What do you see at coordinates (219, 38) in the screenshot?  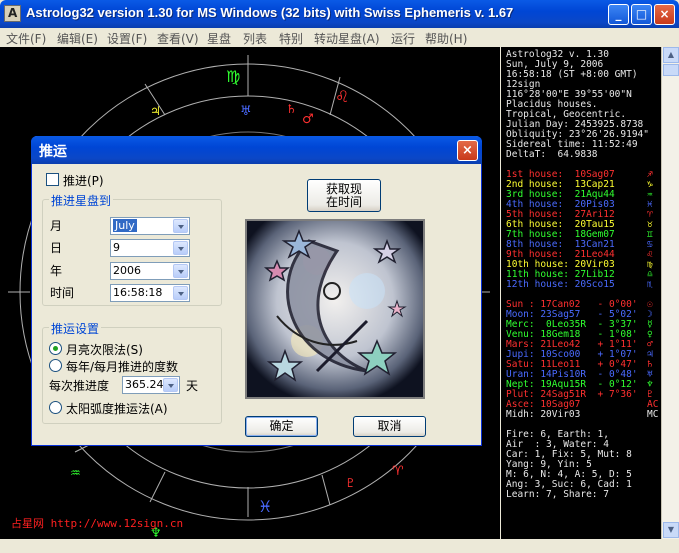 I see `menu-chart: 星盘` at bounding box center [219, 38].